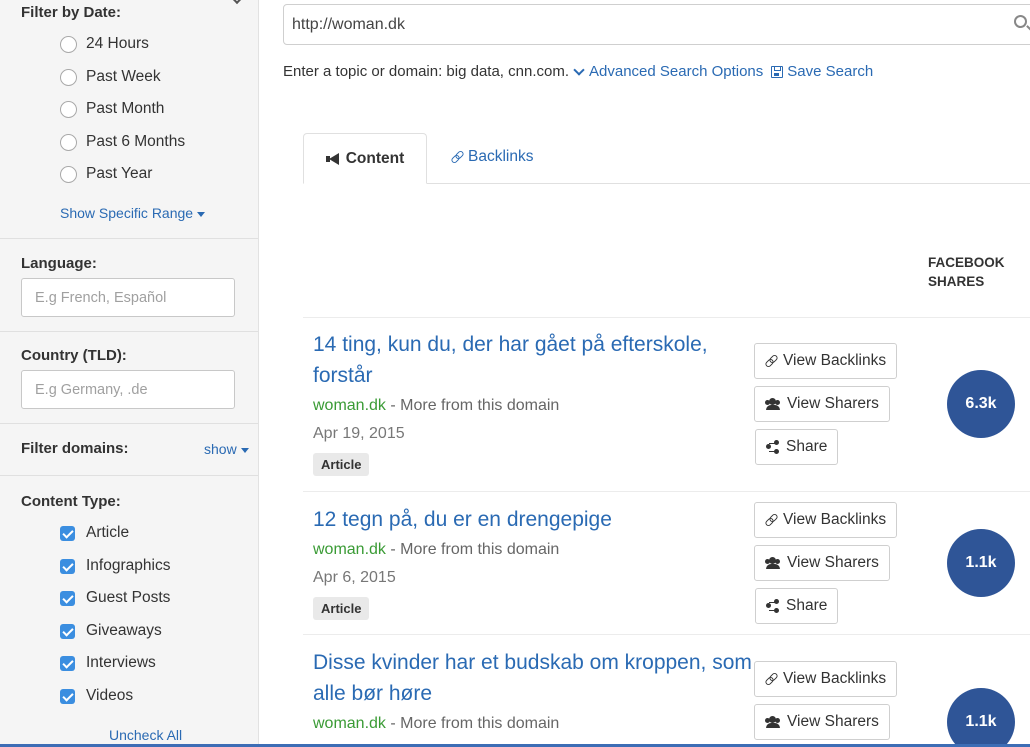 The height and width of the screenshot is (747, 1030). Describe the element at coordinates (124, 630) in the screenshot. I see `content-type-label: Giveaways` at that location.